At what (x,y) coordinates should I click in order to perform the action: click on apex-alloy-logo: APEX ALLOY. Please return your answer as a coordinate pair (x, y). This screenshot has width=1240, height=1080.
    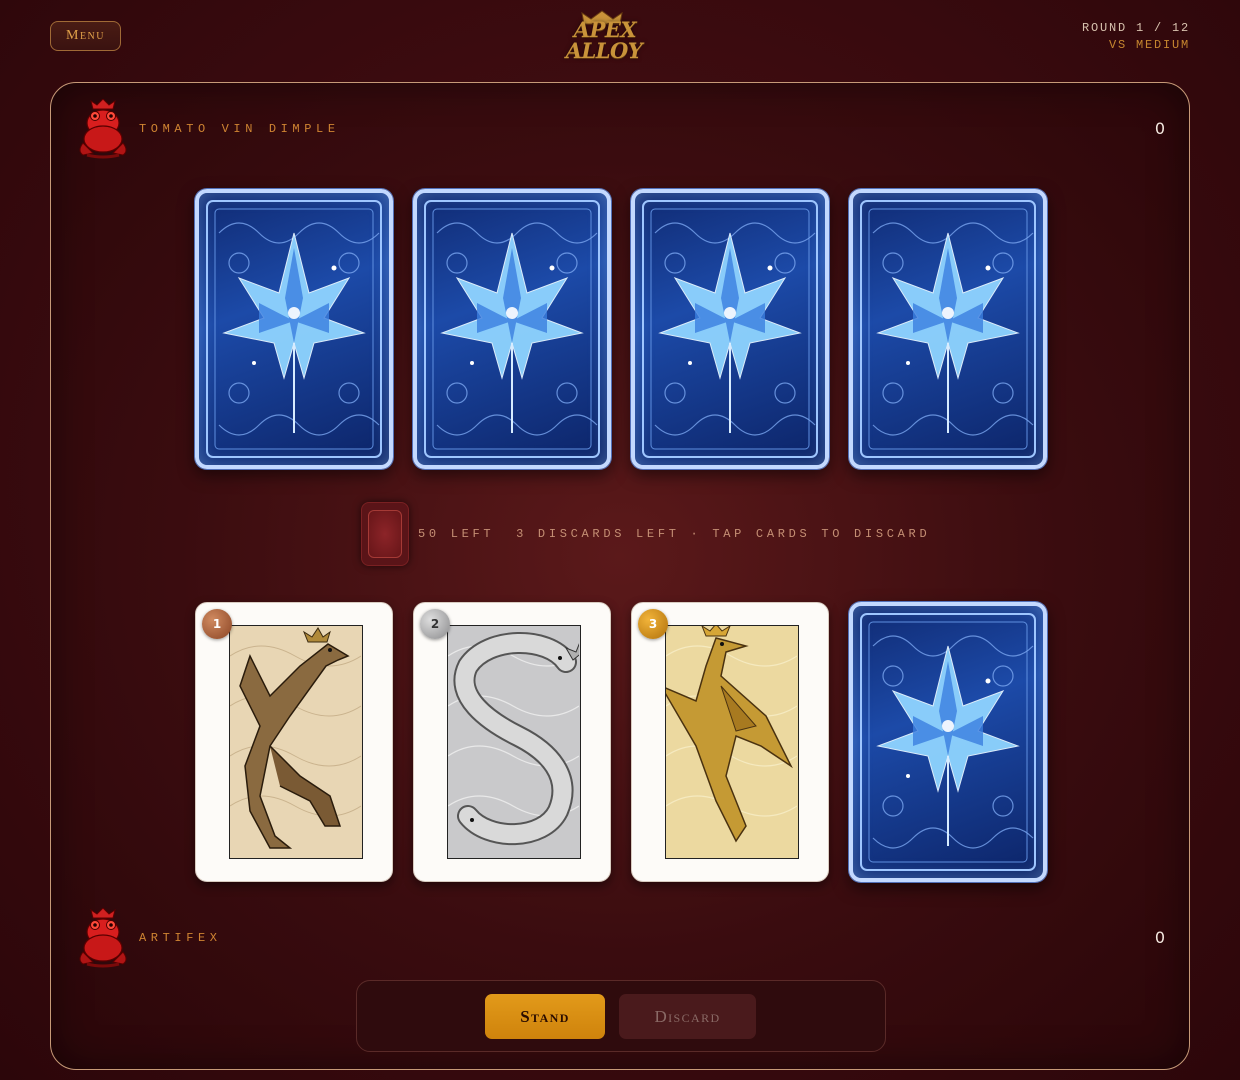
    Looking at the image, I should click on (602, 38).